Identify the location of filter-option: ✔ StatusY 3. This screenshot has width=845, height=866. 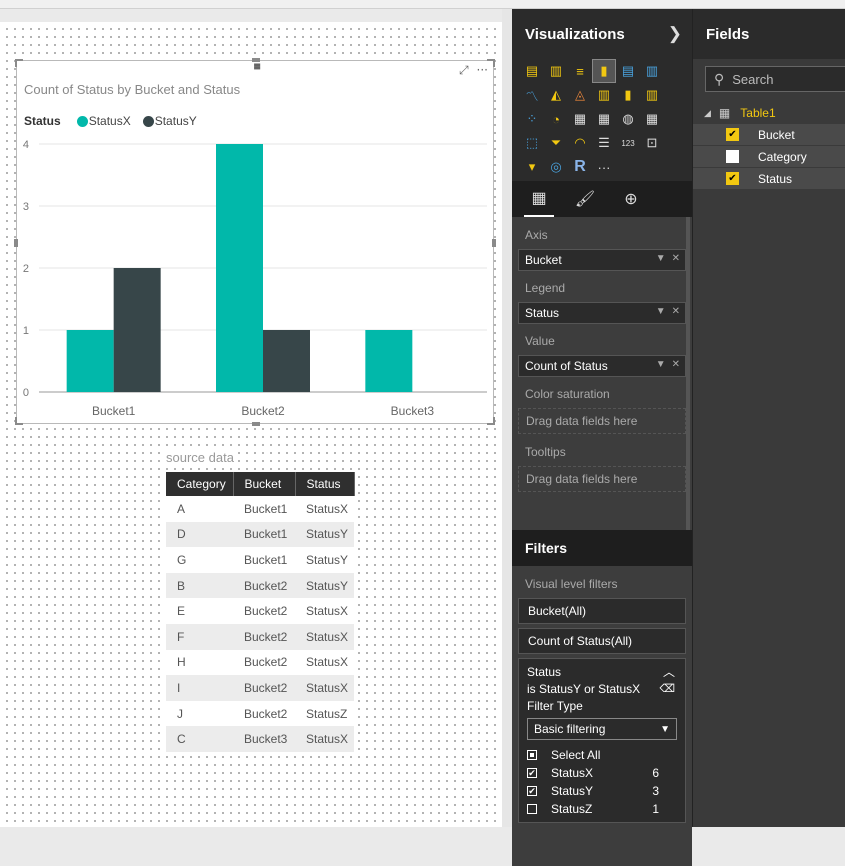
(602, 791).